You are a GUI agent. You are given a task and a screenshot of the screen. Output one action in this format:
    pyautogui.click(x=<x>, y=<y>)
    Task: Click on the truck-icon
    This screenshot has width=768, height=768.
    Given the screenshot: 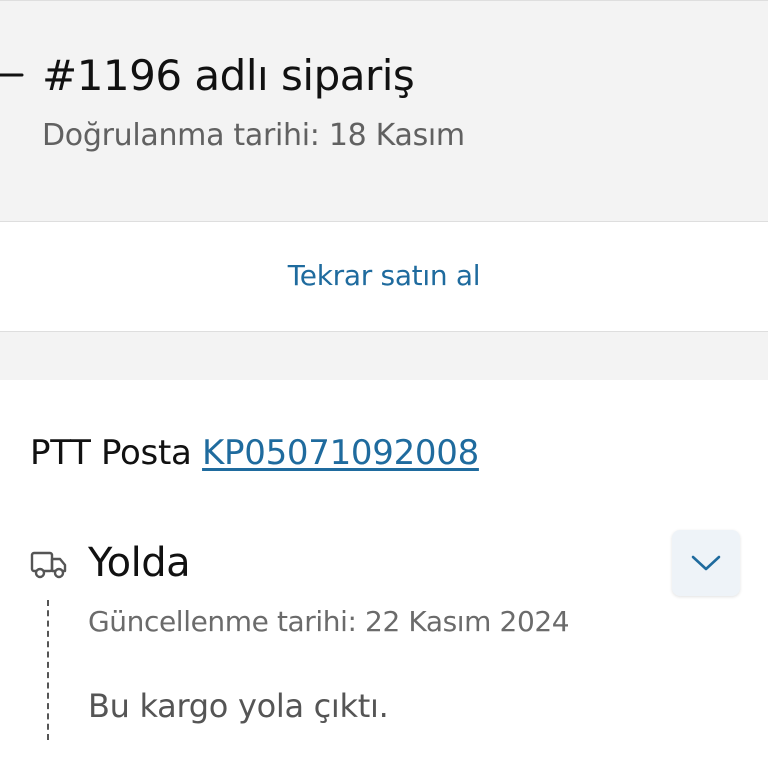 What is the action you would take?
    pyautogui.click(x=48, y=565)
    